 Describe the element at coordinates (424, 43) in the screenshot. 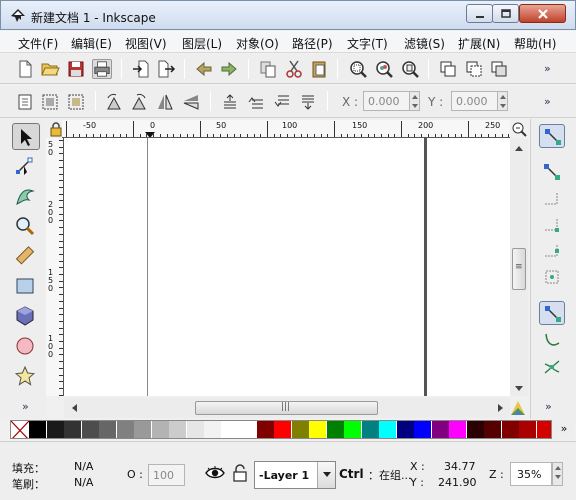

I see `menu-filters: 滤镜(S)` at that location.